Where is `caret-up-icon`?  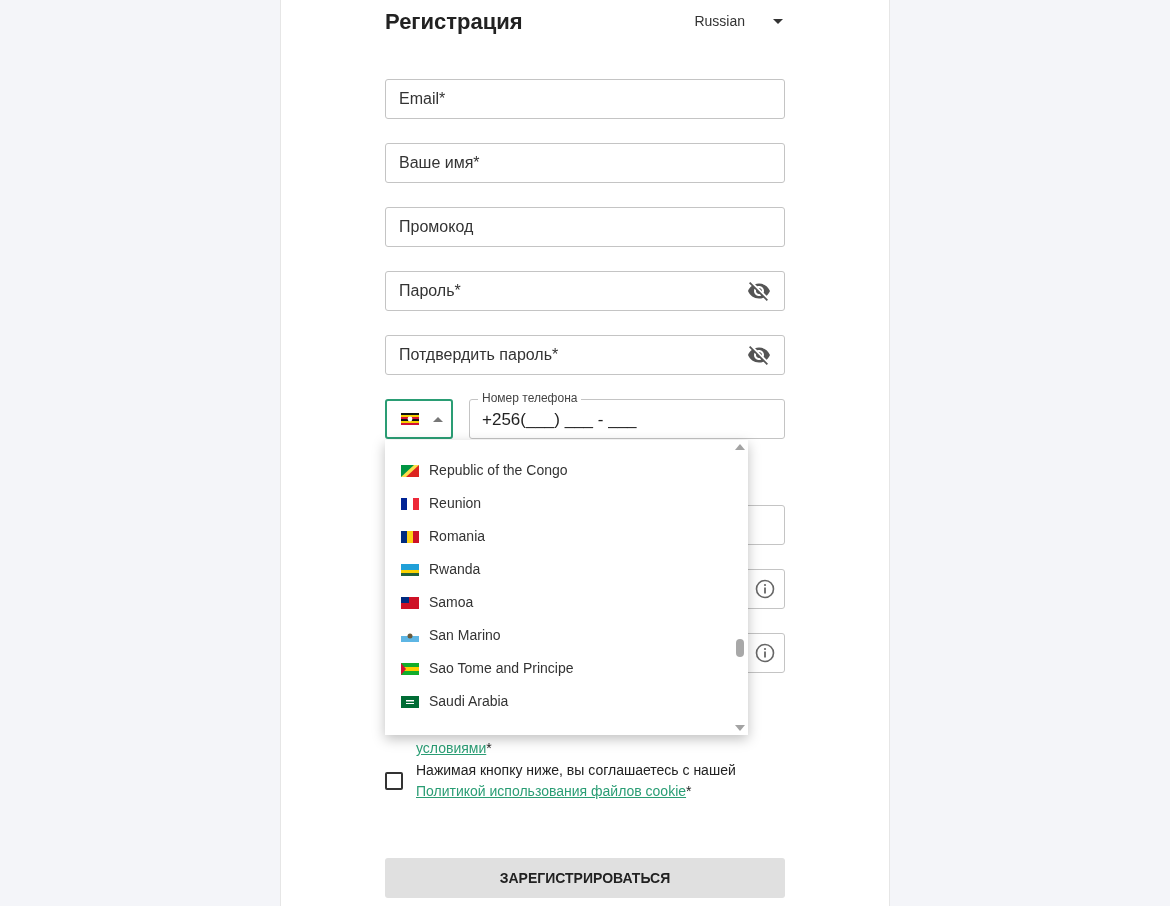 caret-up-icon is located at coordinates (438, 419).